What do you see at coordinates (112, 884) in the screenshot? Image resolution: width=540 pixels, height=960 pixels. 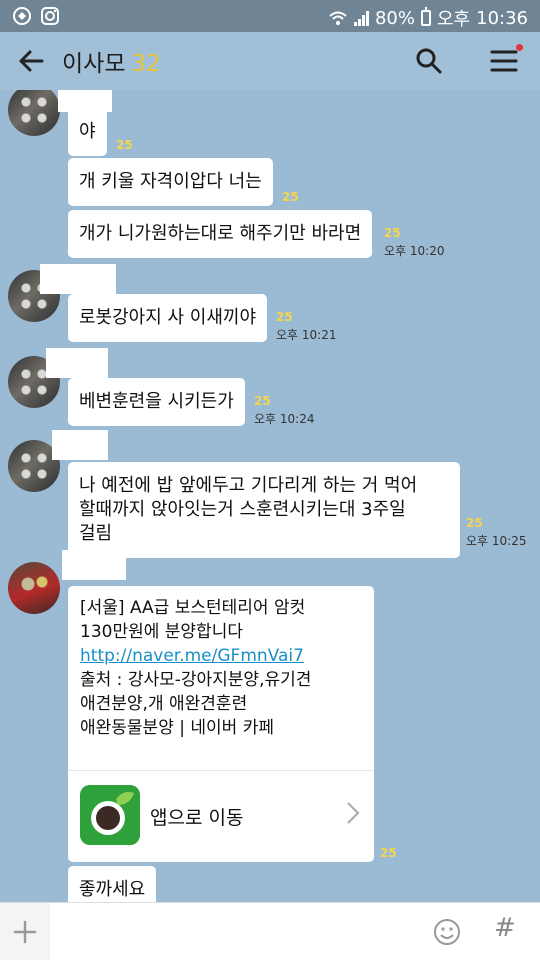 I see `message-bubble: 좋까세요` at bounding box center [112, 884].